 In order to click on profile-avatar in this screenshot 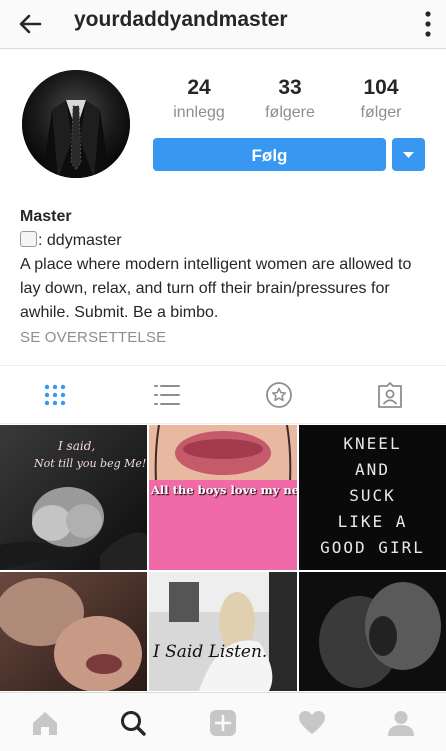, I will do `click(76, 124)`.